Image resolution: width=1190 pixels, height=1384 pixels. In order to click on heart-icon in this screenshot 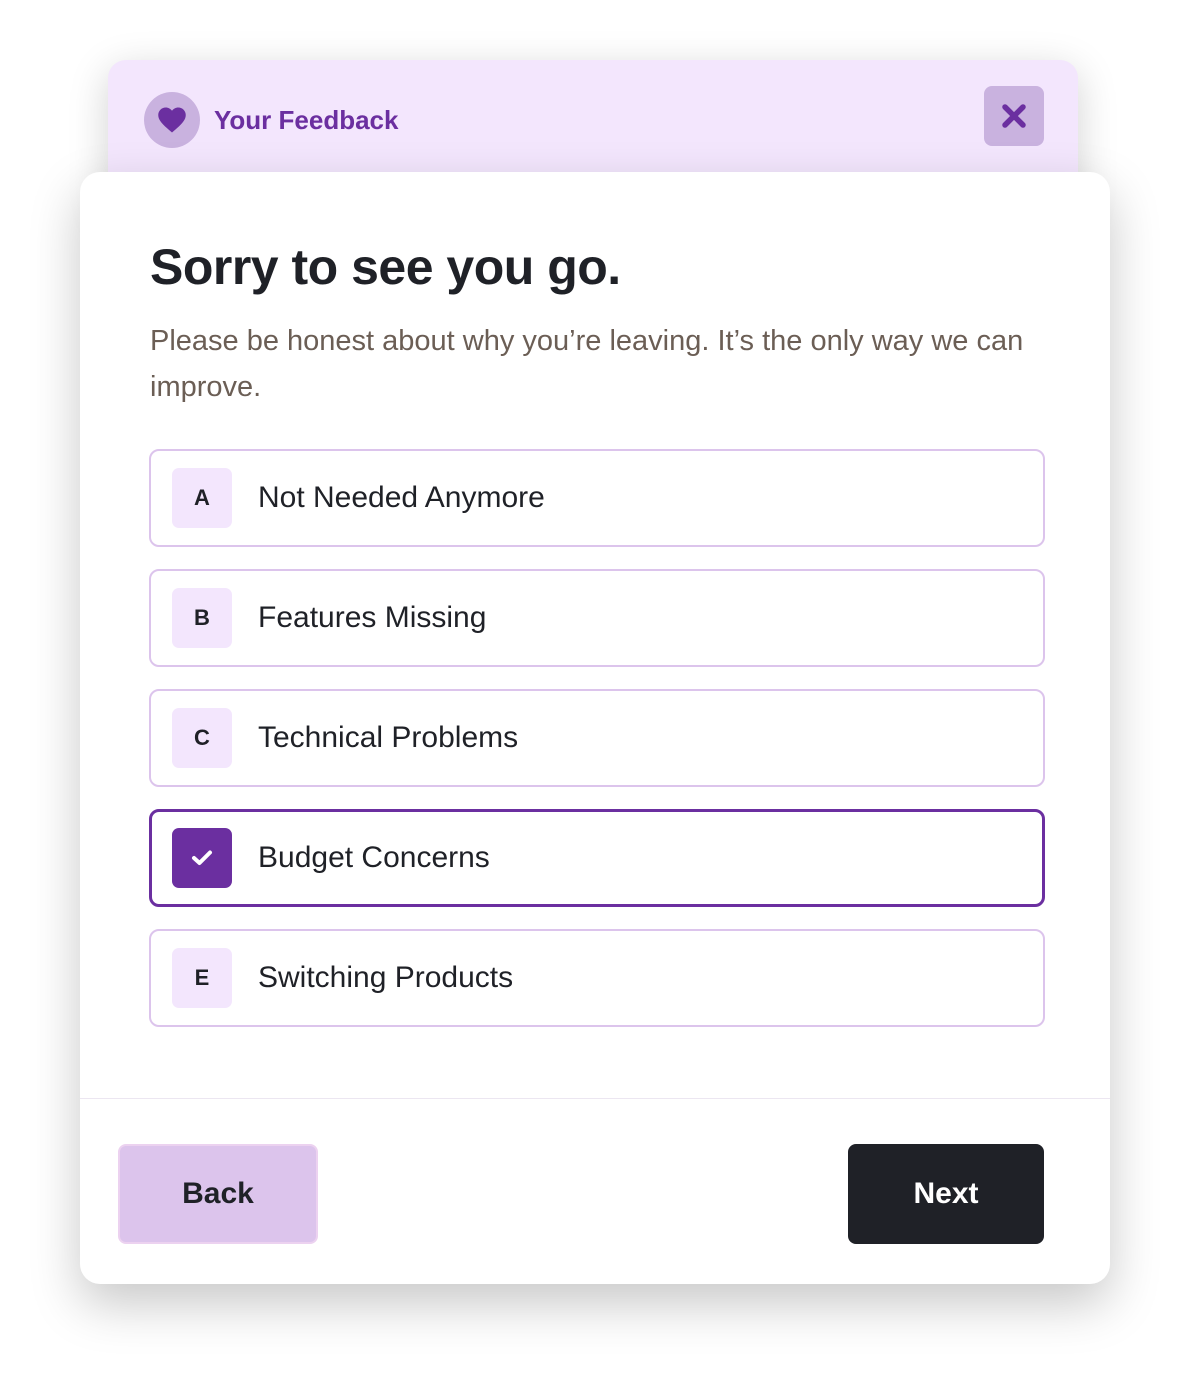, I will do `click(172, 120)`.